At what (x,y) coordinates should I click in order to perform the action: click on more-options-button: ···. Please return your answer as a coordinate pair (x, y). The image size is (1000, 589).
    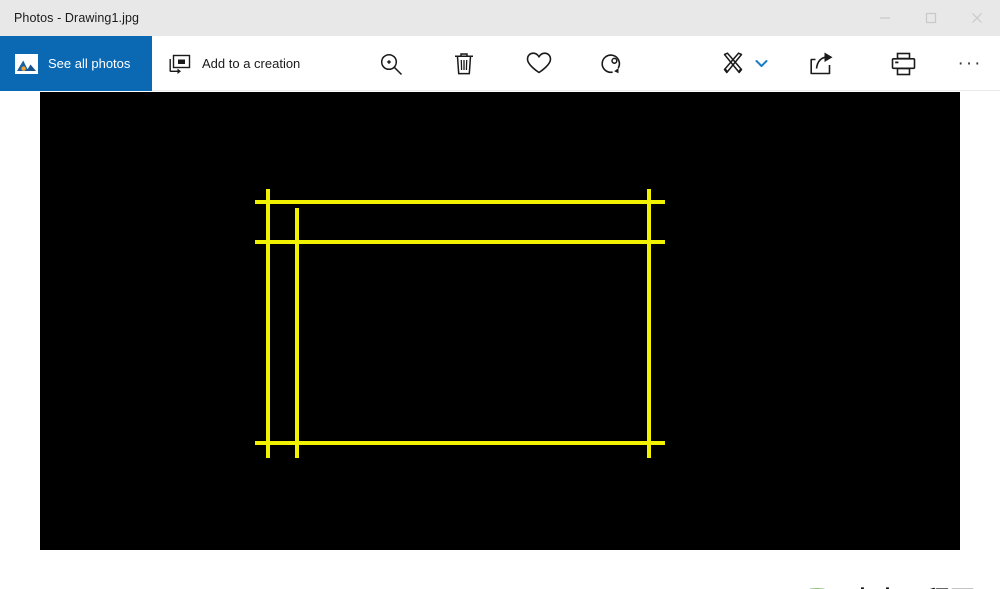
    Looking at the image, I should click on (970, 63).